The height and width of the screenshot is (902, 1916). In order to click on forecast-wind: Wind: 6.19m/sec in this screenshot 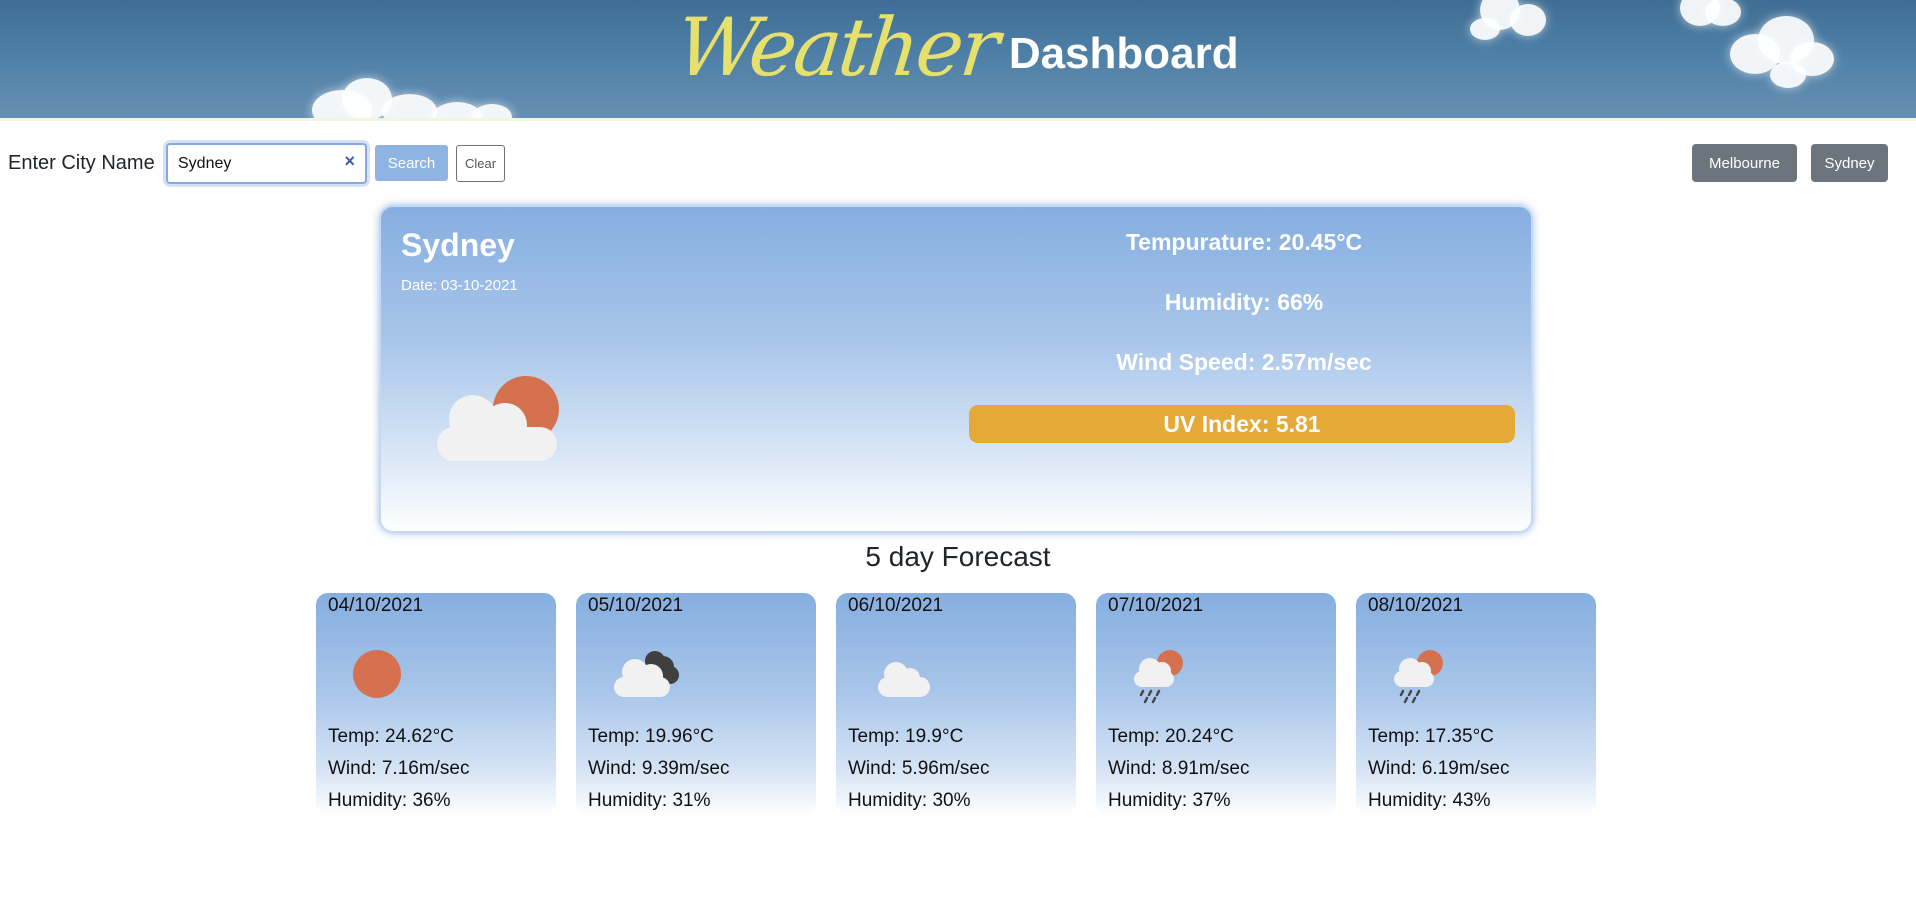, I will do `click(1439, 768)`.